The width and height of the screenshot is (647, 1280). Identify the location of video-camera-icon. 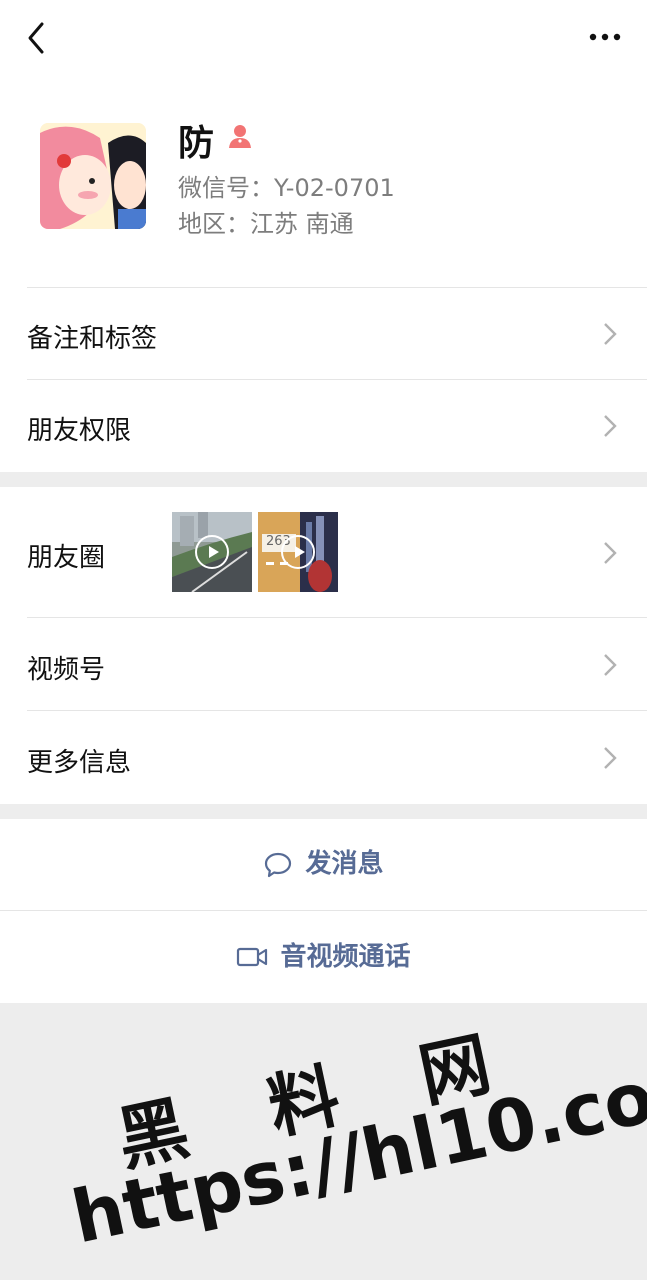
(252, 957).